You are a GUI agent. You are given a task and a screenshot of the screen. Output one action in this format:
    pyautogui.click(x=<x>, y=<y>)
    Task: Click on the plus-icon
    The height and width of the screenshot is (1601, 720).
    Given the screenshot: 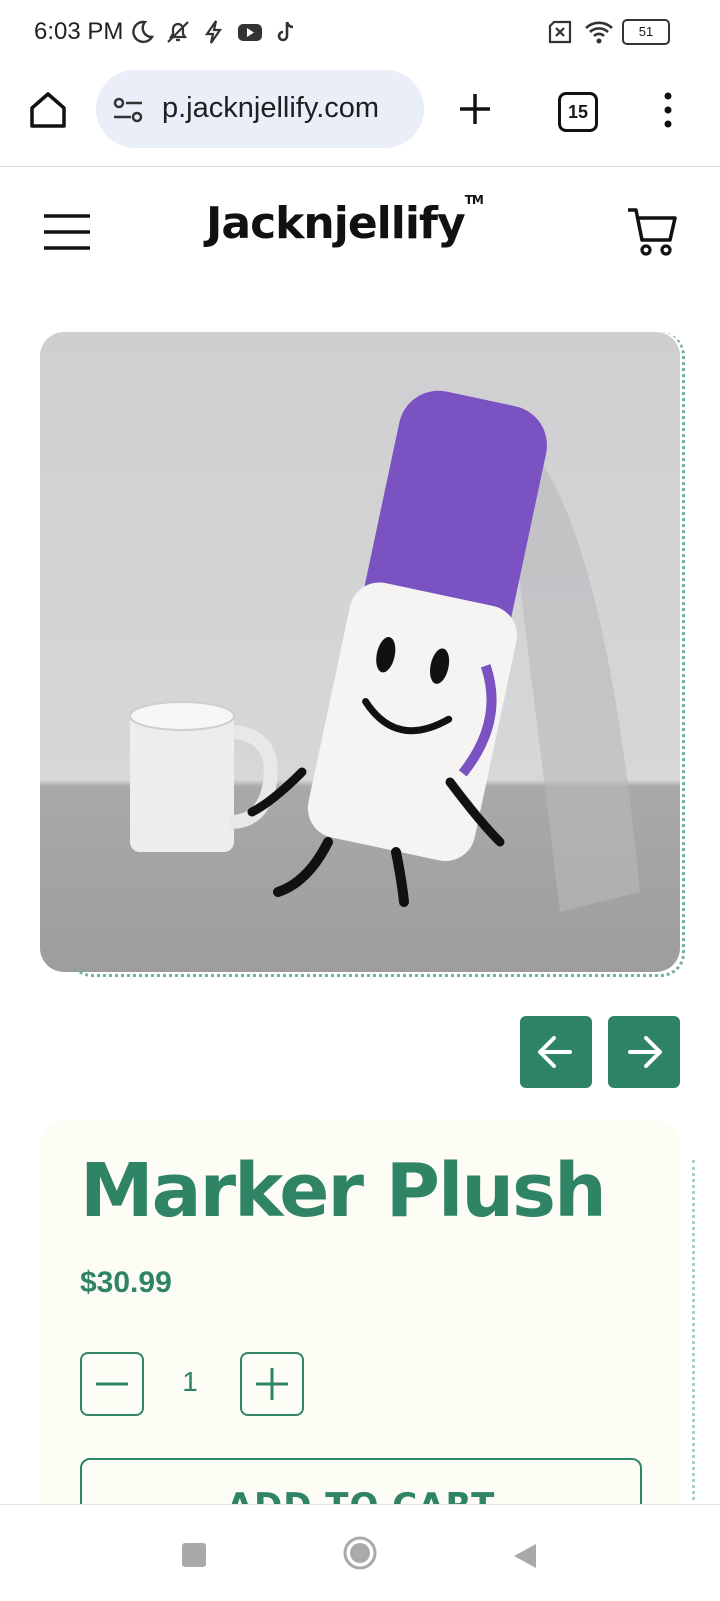 What is the action you would take?
    pyautogui.click(x=272, y=1384)
    